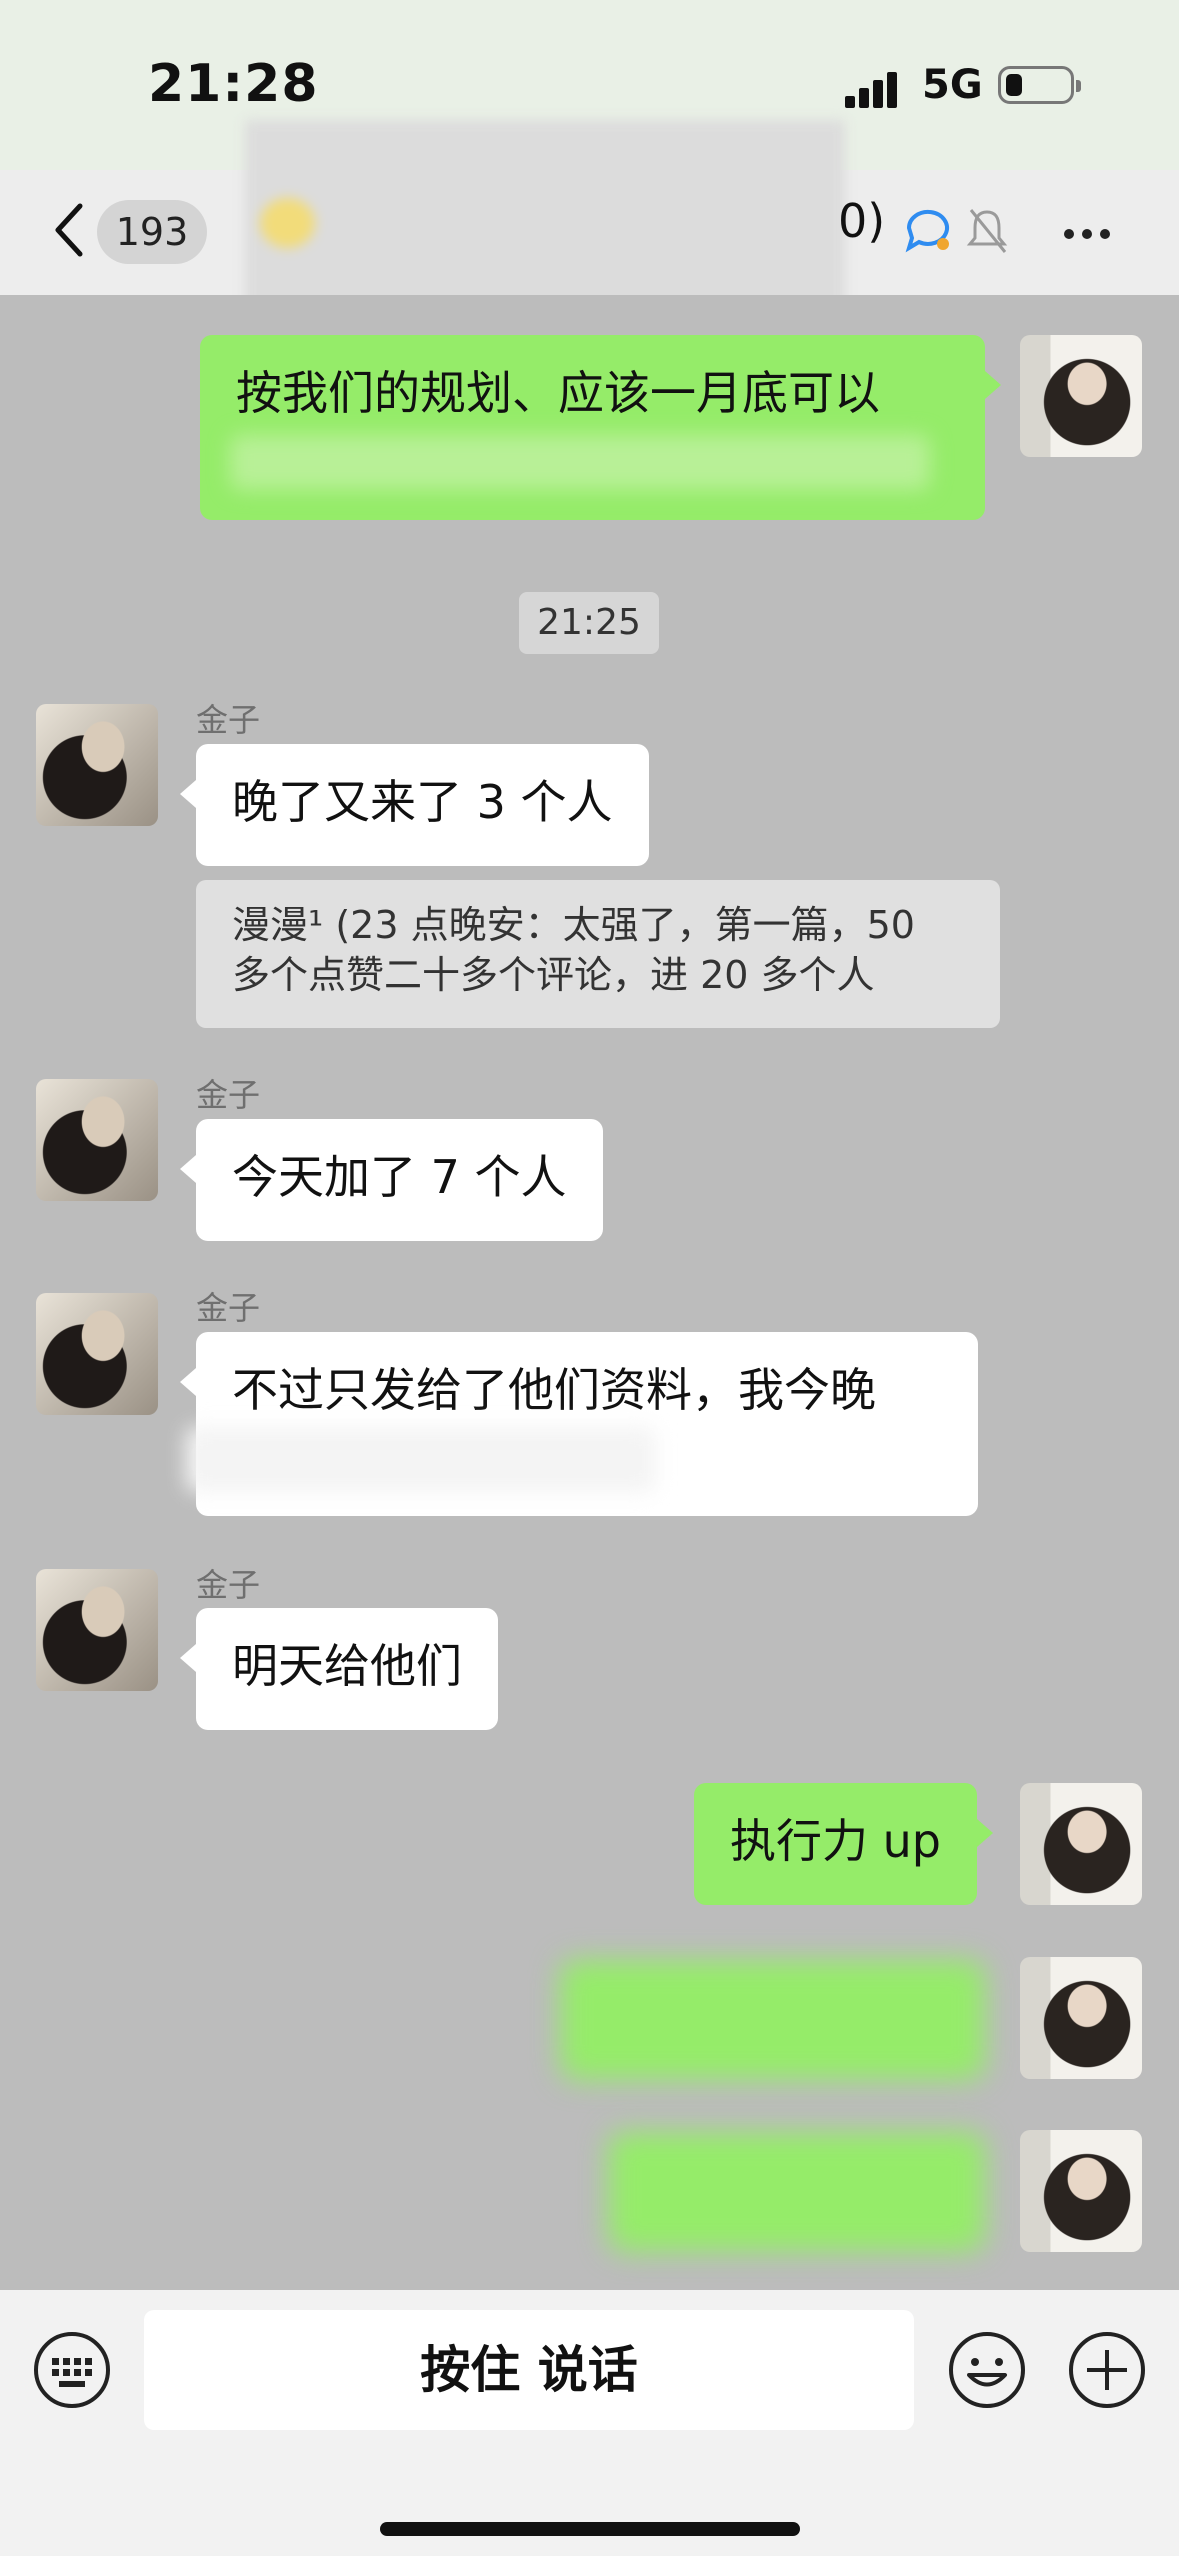 Image resolution: width=1179 pixels, height=2556 pixels. What do you see at coordinates (347, 1666) in the screenshot?
I see `message-text: 明天给他们` at bounding box center [347, 1666].